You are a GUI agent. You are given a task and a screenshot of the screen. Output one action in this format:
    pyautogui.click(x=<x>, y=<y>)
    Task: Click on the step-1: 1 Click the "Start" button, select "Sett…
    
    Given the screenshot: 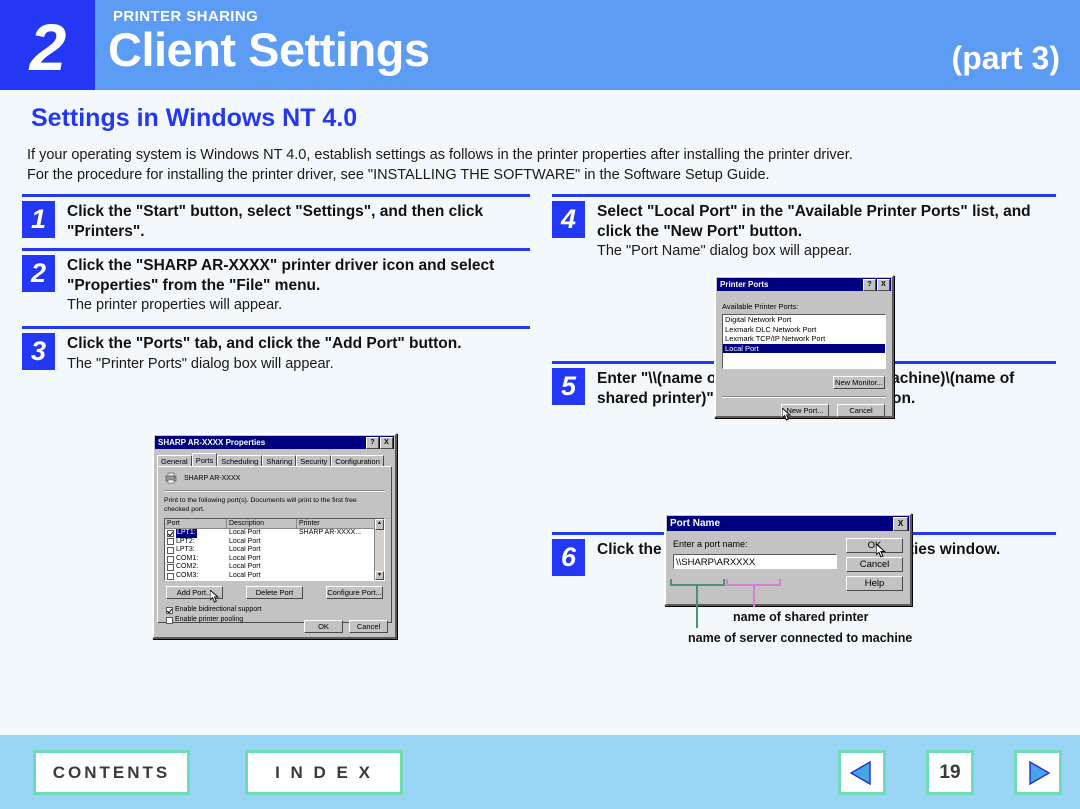 What is the action you would take?
    pyautogui.click(x=276, y=217)
    